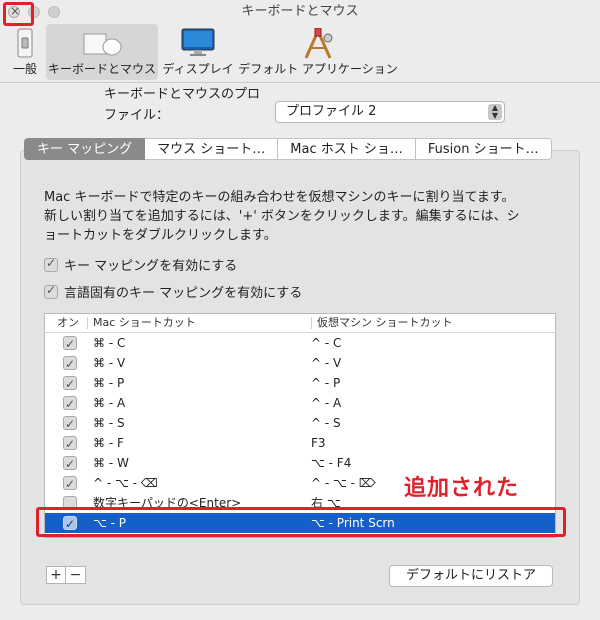  I want to click on column-header-mac: Mac ショートカット, so click(144, 323).